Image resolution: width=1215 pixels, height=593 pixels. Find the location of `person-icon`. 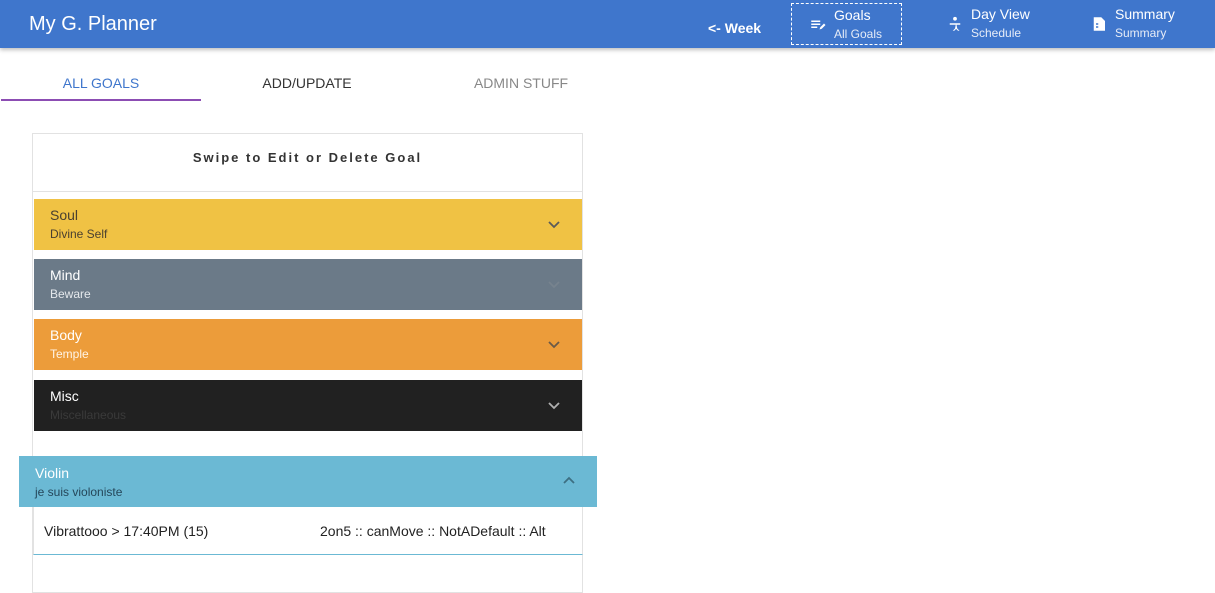

person-icon is located at coordinates (955, 23).